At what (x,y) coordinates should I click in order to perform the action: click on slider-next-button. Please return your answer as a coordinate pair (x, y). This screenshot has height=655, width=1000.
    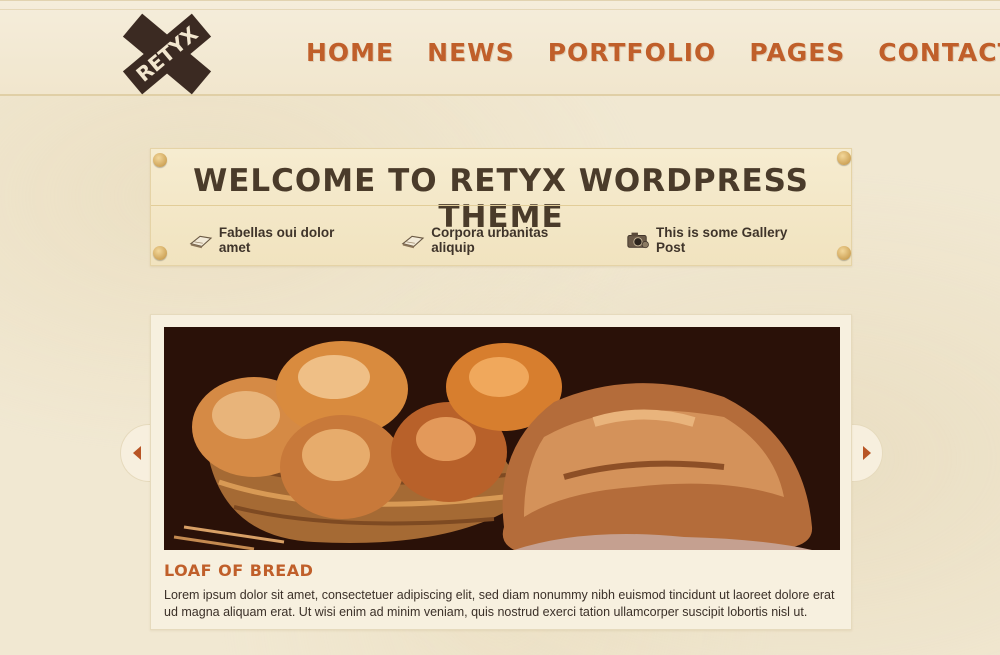
    Looking at the image, I should click on (867, 453).